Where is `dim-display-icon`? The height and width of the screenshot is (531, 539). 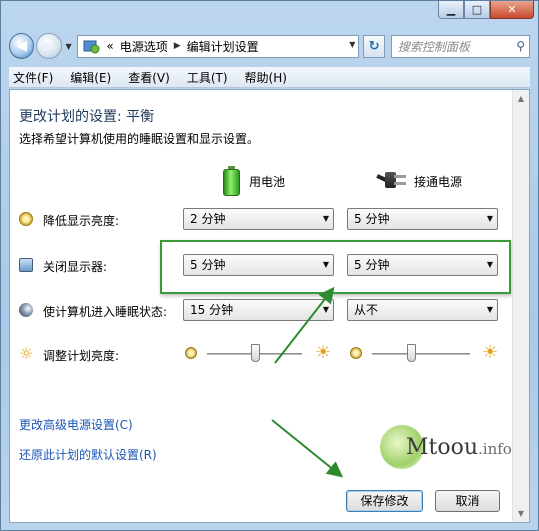 dim-display-icon is located at coordinates (26, 219).